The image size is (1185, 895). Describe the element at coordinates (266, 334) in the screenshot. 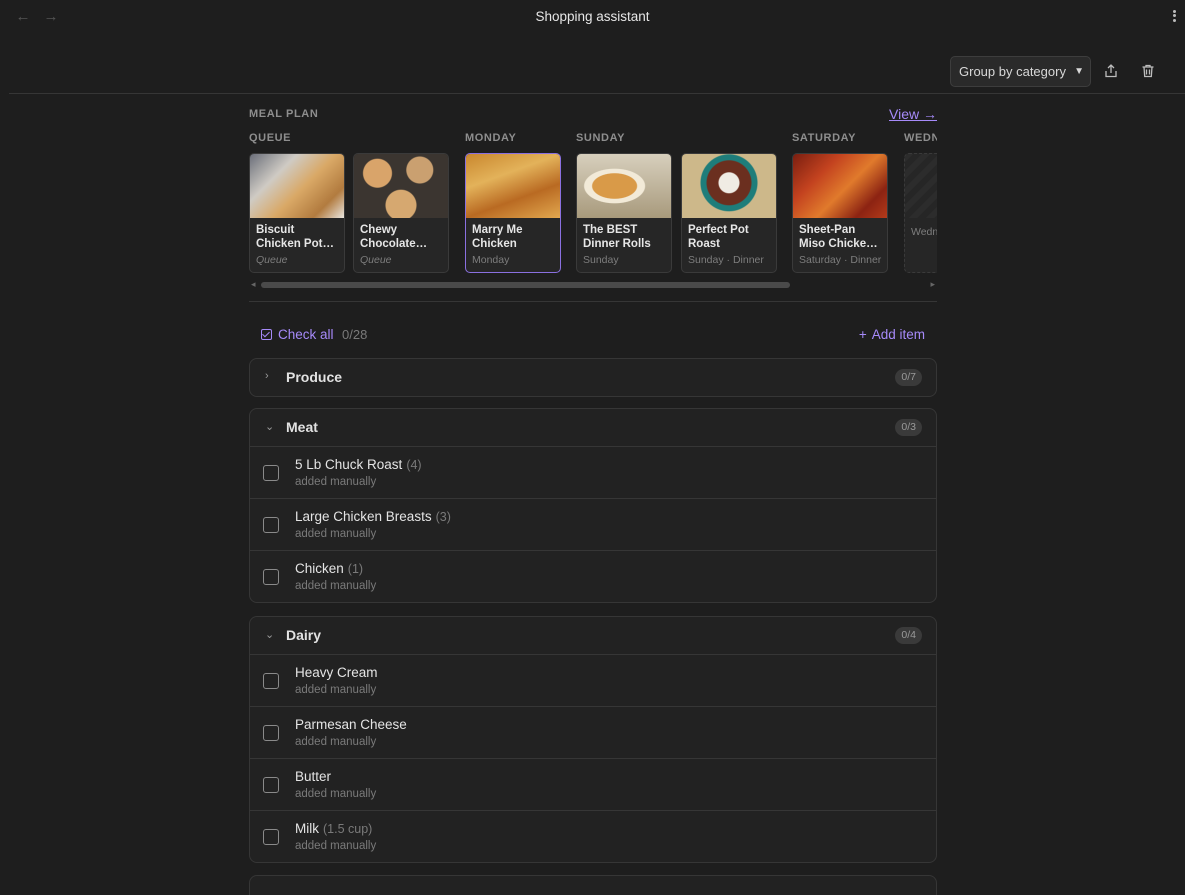

I see `checkbox-checked-icon` at that location.